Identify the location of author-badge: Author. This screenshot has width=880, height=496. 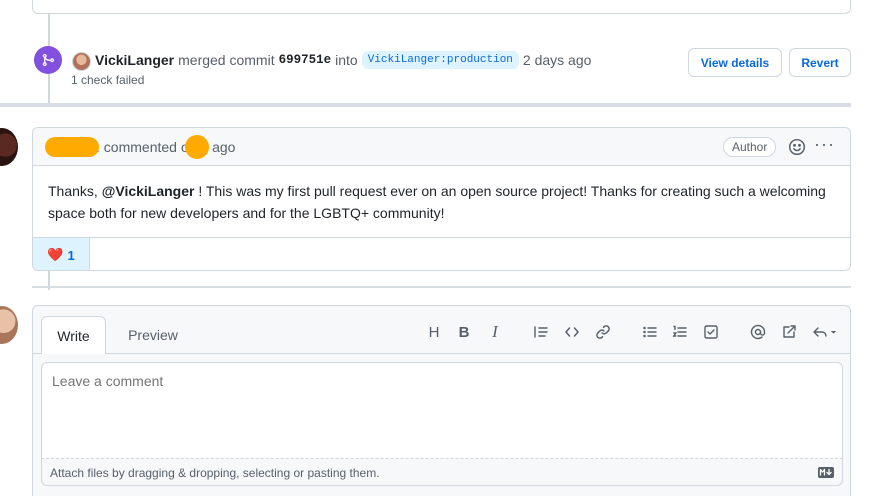
(750, 147).